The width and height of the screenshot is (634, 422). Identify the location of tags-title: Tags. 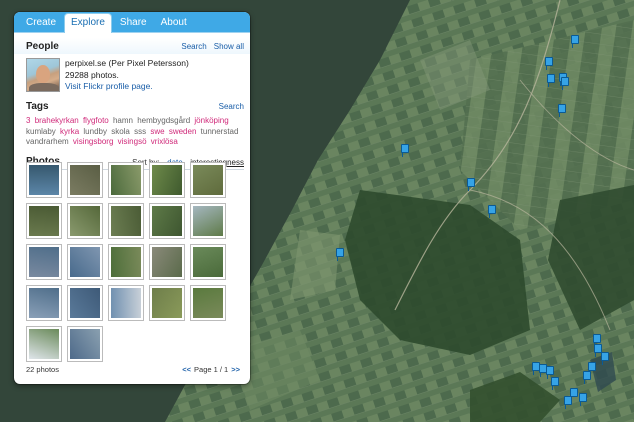
(37, 106).